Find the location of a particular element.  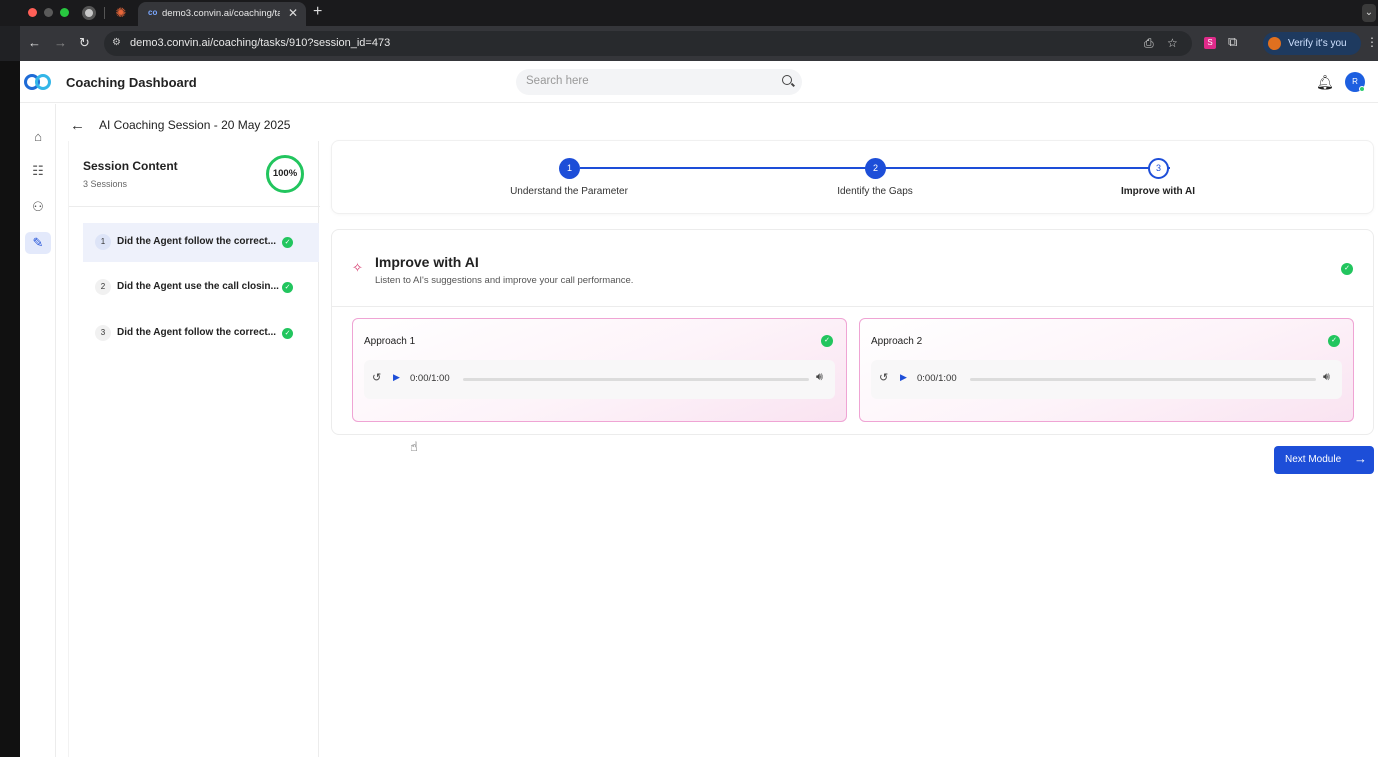

tab-separator is located at coordinates (104, 13).